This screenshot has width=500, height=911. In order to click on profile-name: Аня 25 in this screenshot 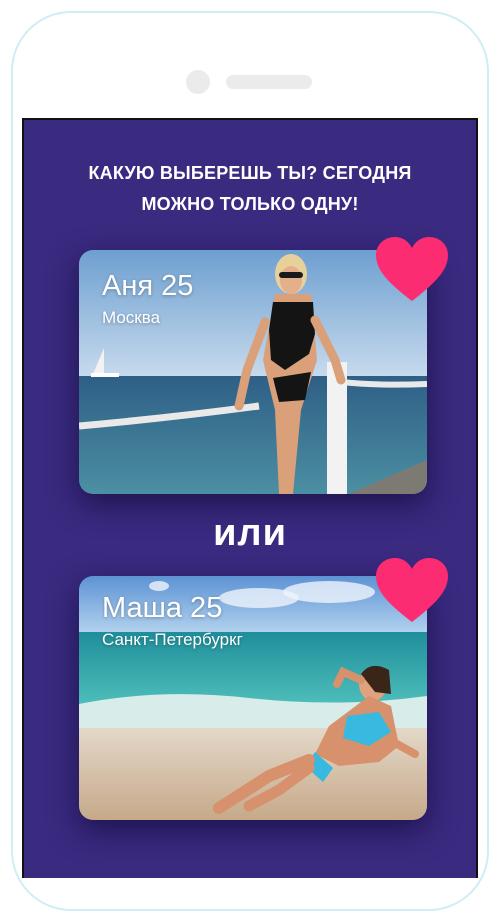, I will do `click(148, 286)`.